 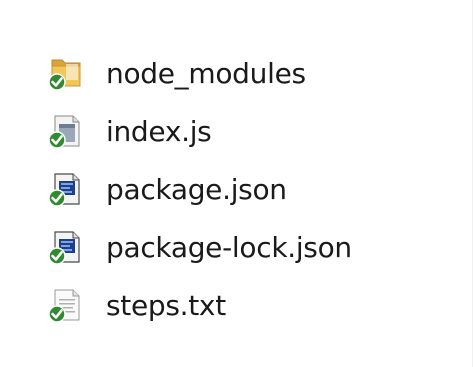 I want to click on file-name: steps.txt, so click(x=166, y=305).